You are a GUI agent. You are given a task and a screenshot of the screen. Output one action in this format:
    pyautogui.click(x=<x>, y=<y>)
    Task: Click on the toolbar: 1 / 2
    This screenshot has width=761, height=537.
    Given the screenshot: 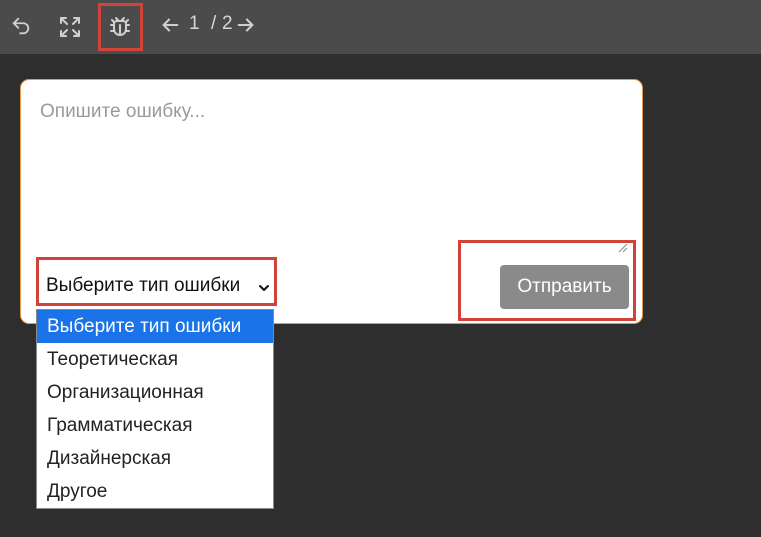 What is the action you would take?
    pyautogui.click(x=380, y=27)
    